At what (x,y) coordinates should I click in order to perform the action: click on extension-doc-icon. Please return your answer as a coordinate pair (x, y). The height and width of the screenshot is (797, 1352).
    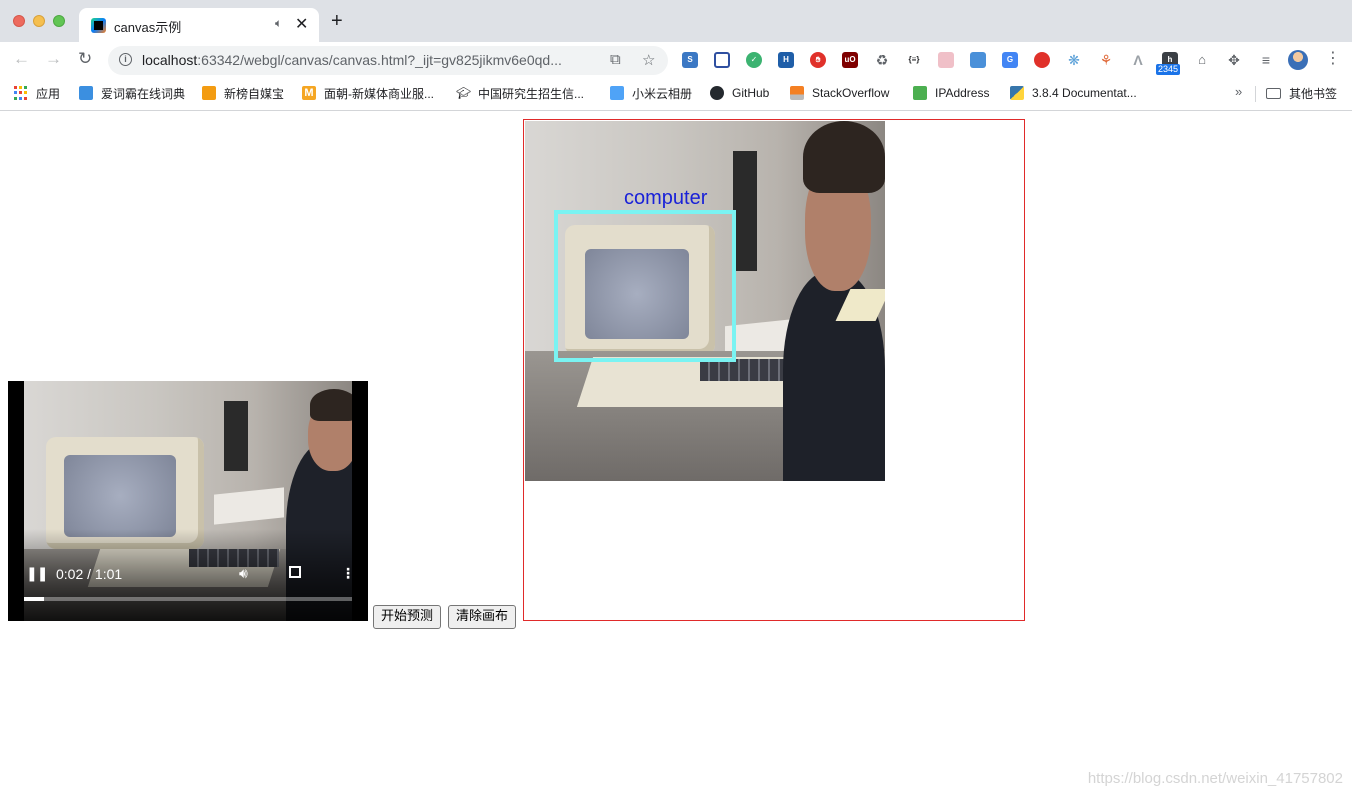
    Looking at the image, I should click on (978, 60).